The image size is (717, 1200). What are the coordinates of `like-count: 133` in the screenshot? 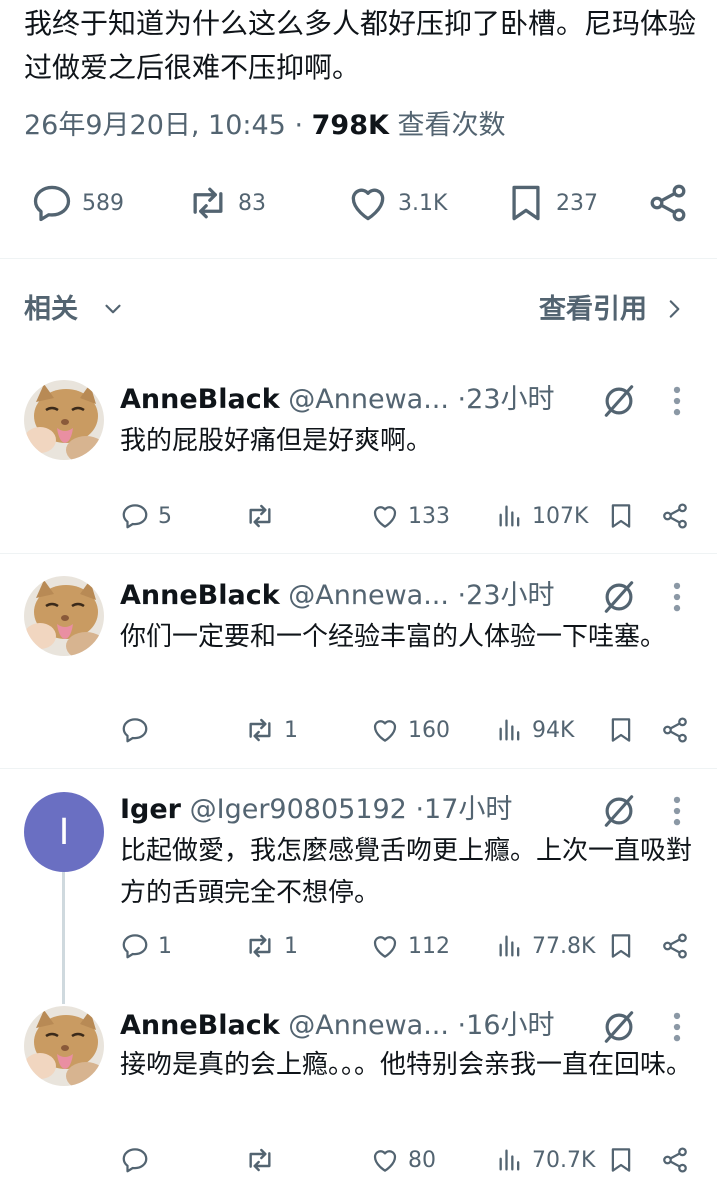 It's located at (429, 516).